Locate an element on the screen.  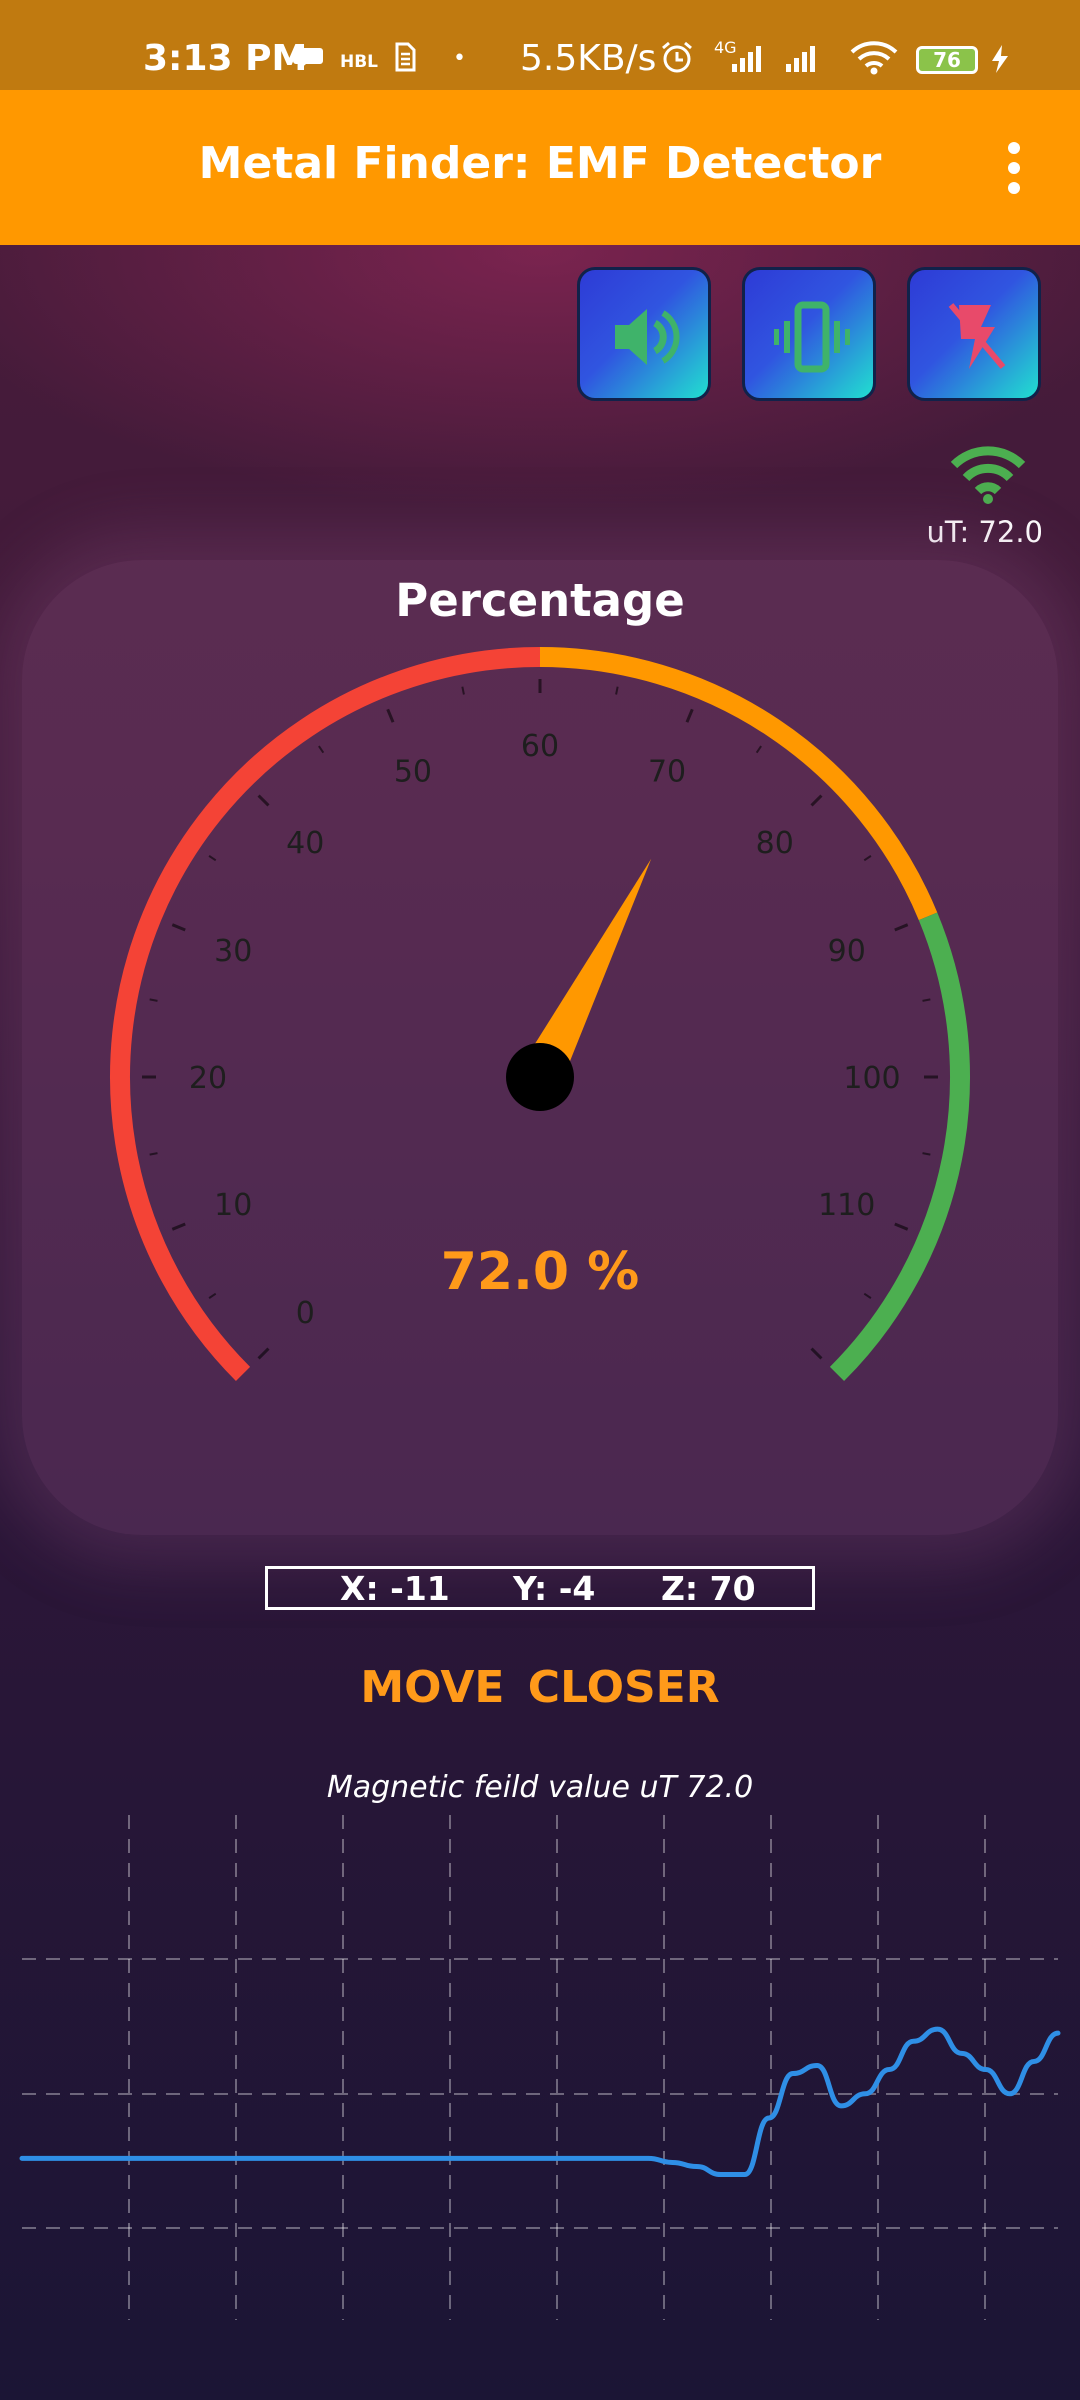
chat-bubble-icon is located at coordinates (308, 59).